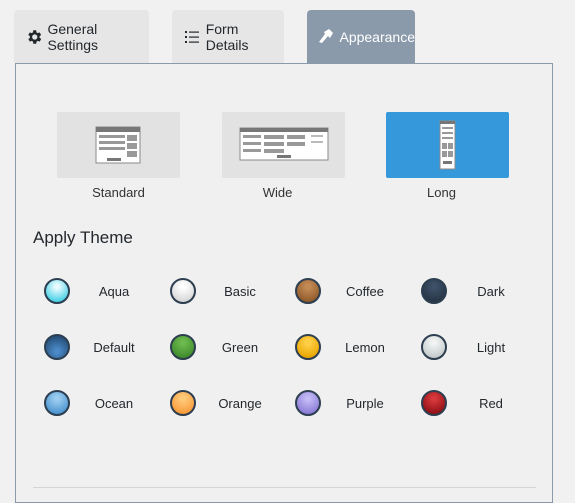 The width and height of the screenshot is (575, 503). What do you see at coordinates (192, 37) in the screenshot?
I see `list-icon` at bounding box center [192, 37].